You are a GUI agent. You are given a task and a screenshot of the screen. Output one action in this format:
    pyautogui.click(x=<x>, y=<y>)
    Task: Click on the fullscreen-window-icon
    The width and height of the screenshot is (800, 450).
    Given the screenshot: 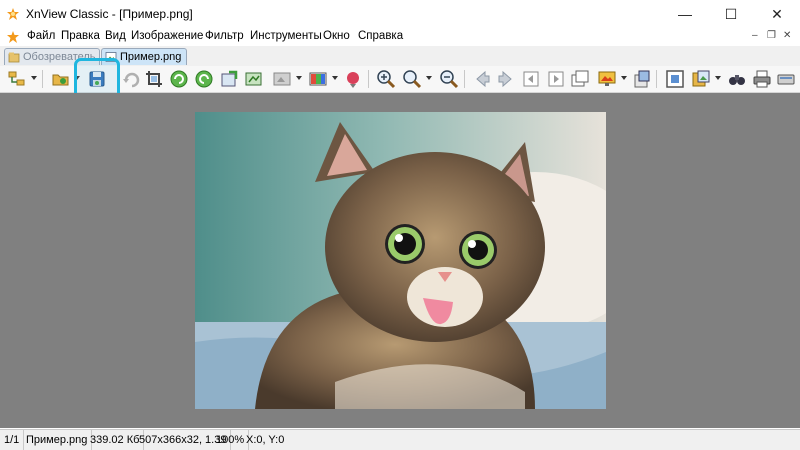 What is the action you would take?
    pyautogui.click(x=580, y=78)
    